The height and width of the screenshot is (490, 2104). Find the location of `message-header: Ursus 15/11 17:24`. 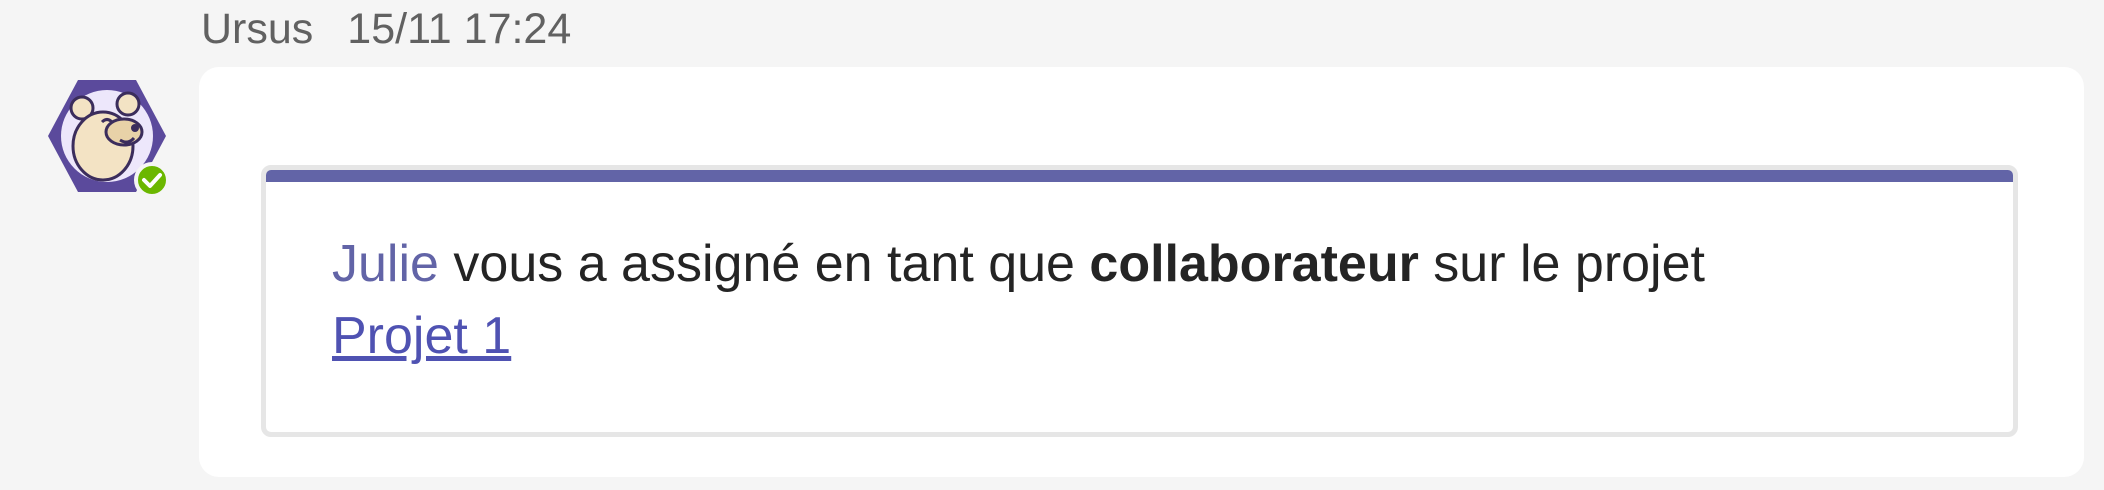

message-header: Ursus 15/11 17:24 is located at coordinates (386, 29).